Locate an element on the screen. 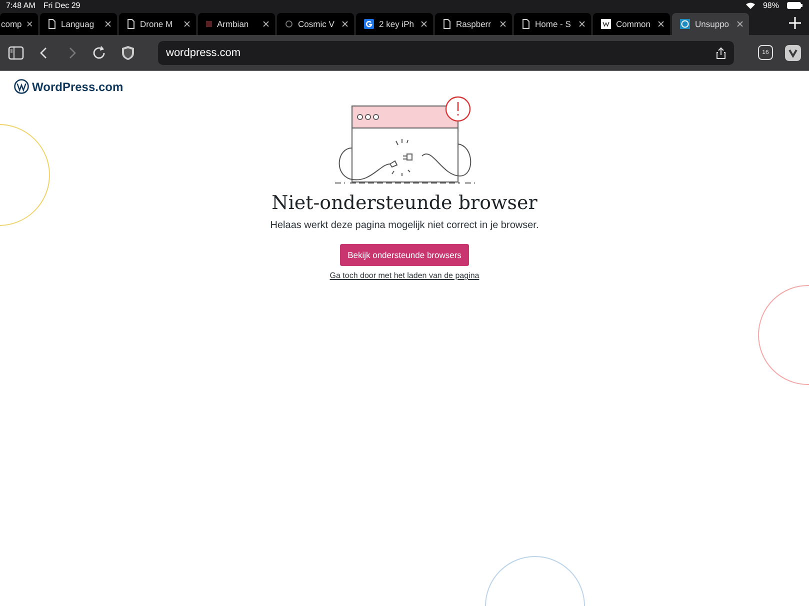  browser-tab: Armbian is located at coordinates (236, 24).